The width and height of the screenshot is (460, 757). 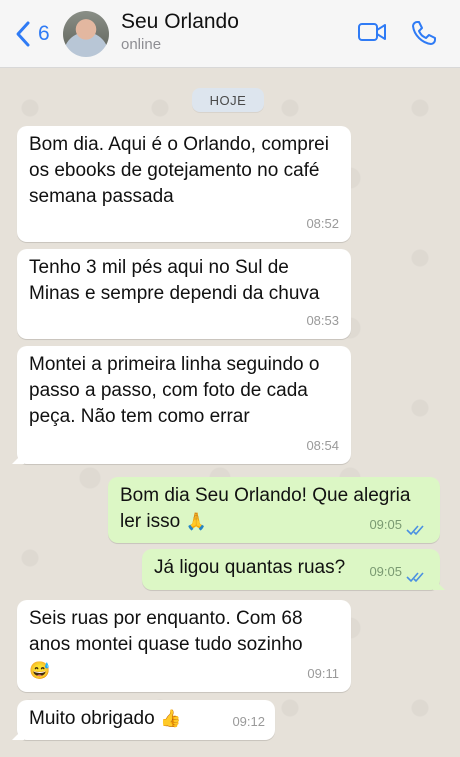 I want to click on date-divider-label: HOJE, so click(x=228, y=100).